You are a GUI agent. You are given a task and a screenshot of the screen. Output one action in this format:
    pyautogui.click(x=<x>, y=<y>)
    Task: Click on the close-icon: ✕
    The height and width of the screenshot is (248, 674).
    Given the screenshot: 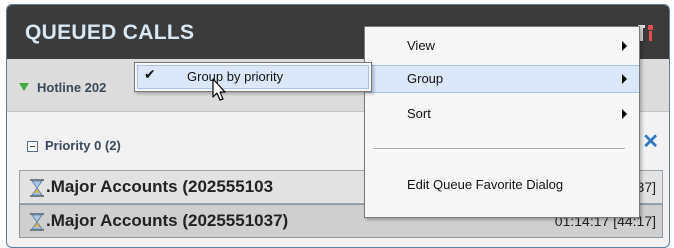 What is the action you would take?
    pyautogui.click(x=650, y=141)
    